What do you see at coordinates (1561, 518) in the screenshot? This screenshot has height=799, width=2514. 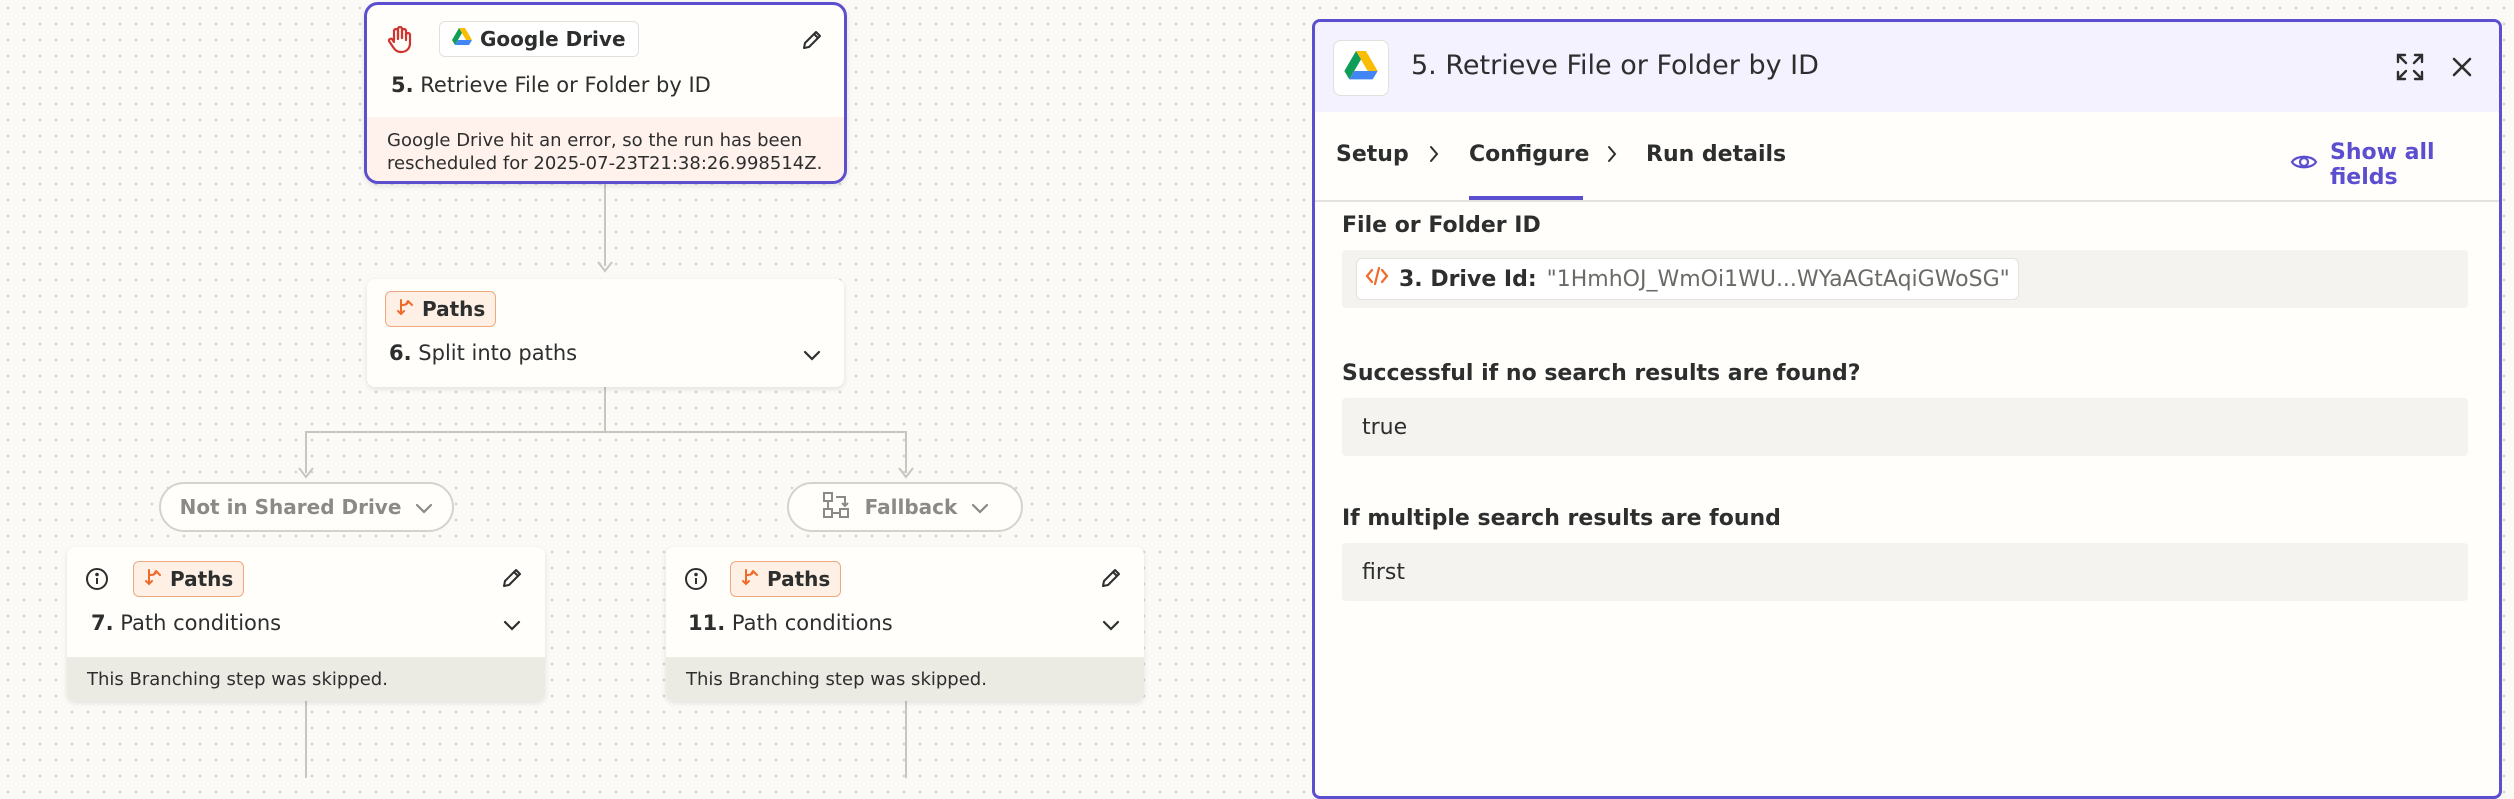 I see `field-multiple-results-label: If multiple search results are found` at bounding box center [1561, 518].